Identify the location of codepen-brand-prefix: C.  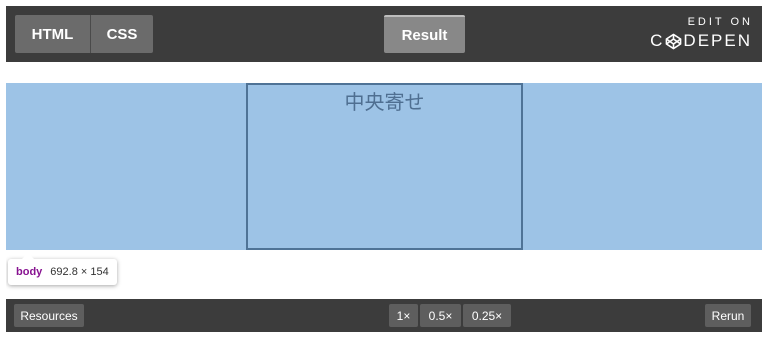
(657, 40).